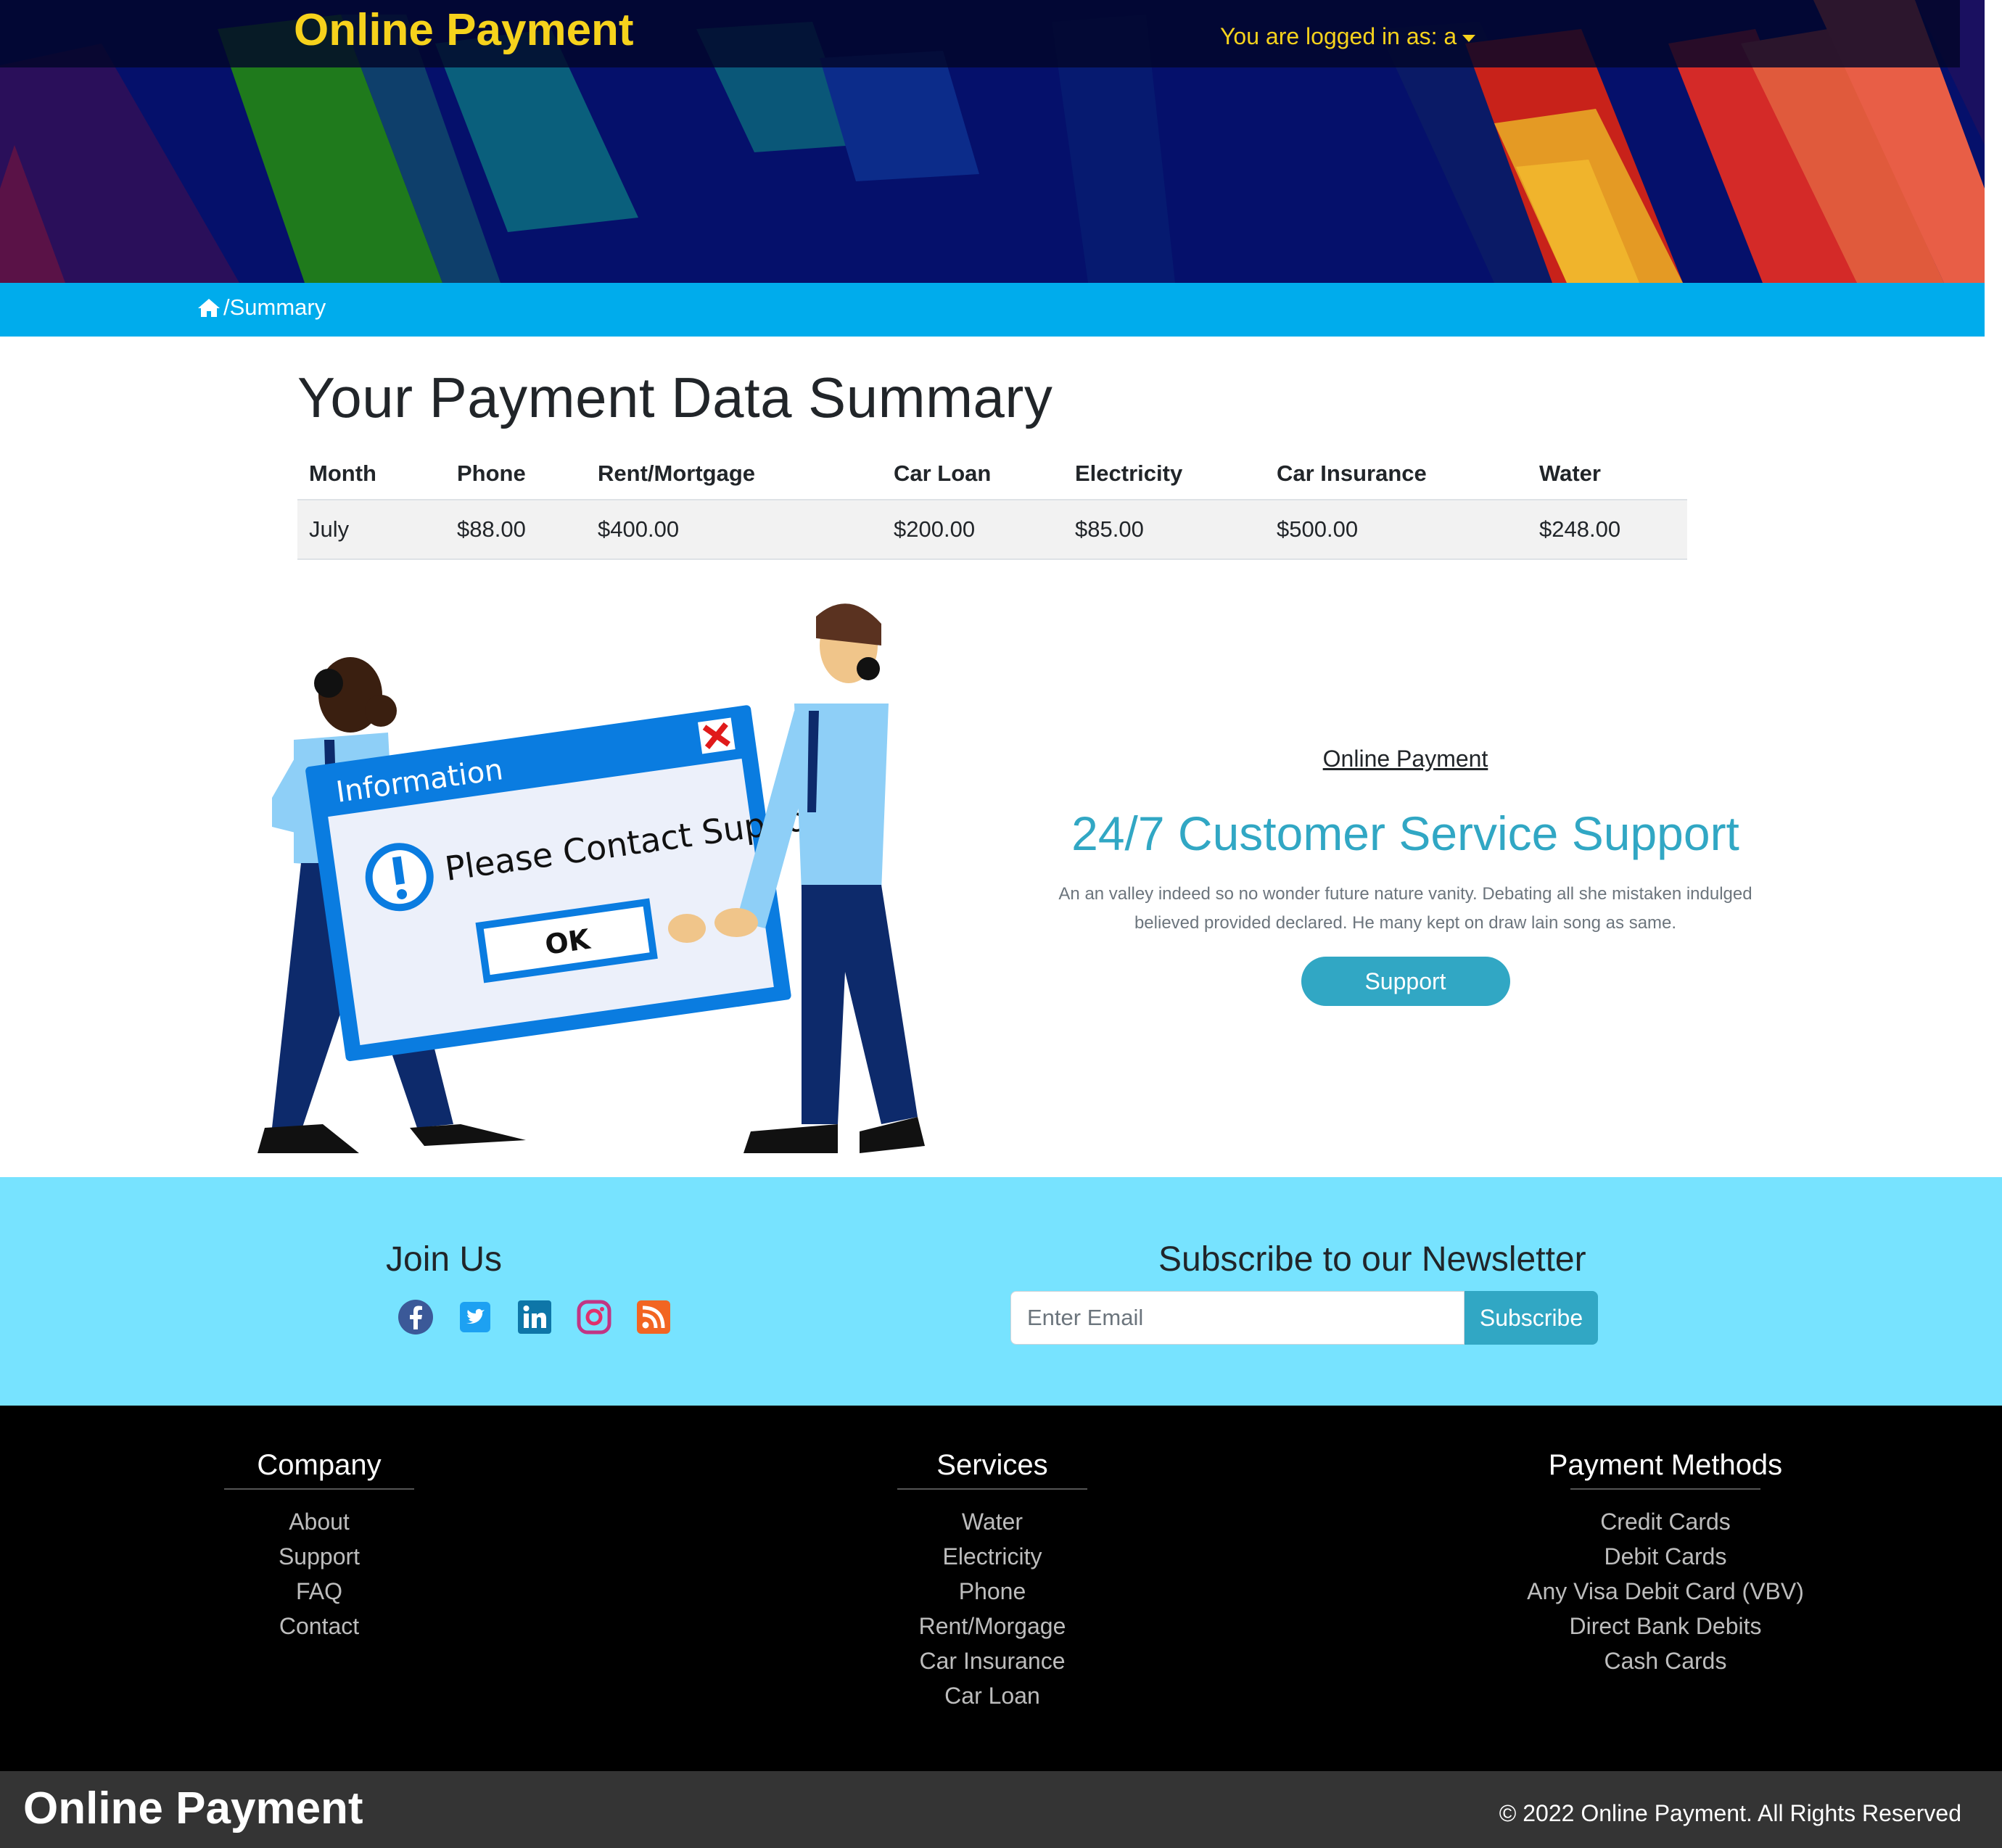 This screenshot has height=1848, width=2002. I want to click on page-title: Your Payment Data Summary, so click(675, 397).